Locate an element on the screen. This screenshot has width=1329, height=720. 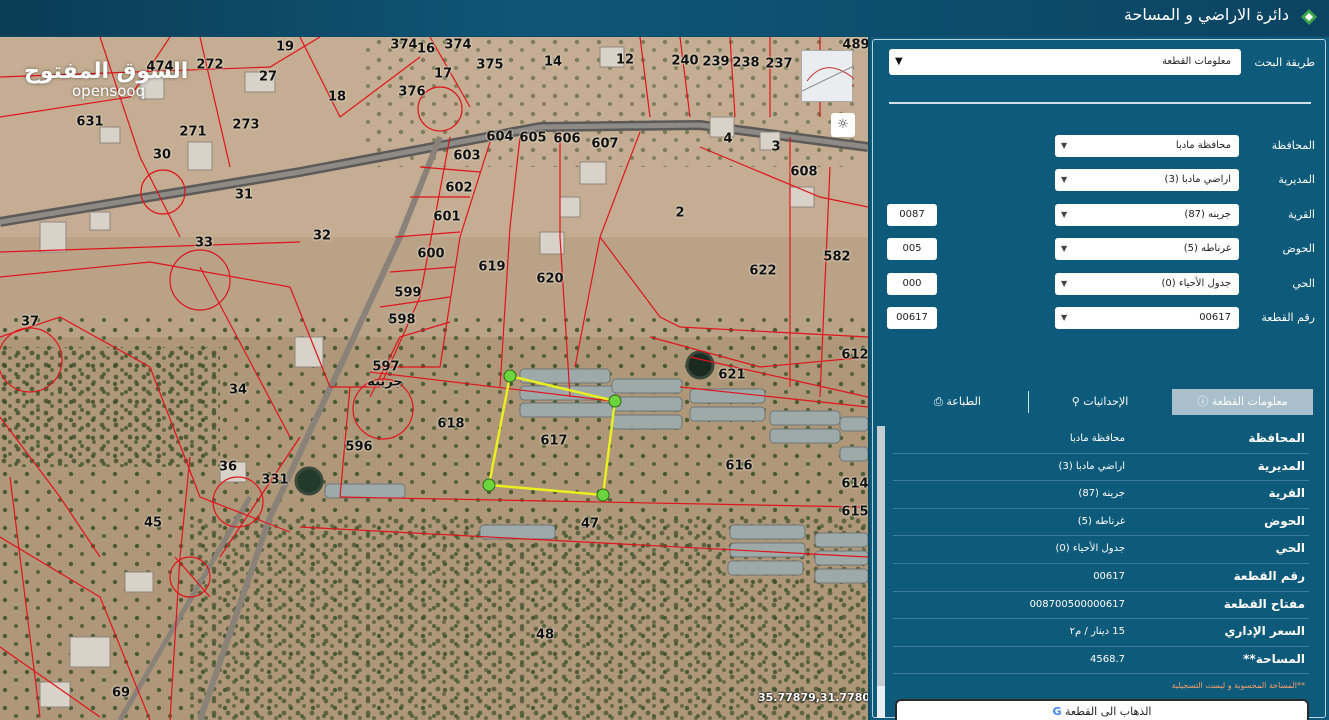
info-value: غرناطه (5) is located at coordinates (1101, 521).